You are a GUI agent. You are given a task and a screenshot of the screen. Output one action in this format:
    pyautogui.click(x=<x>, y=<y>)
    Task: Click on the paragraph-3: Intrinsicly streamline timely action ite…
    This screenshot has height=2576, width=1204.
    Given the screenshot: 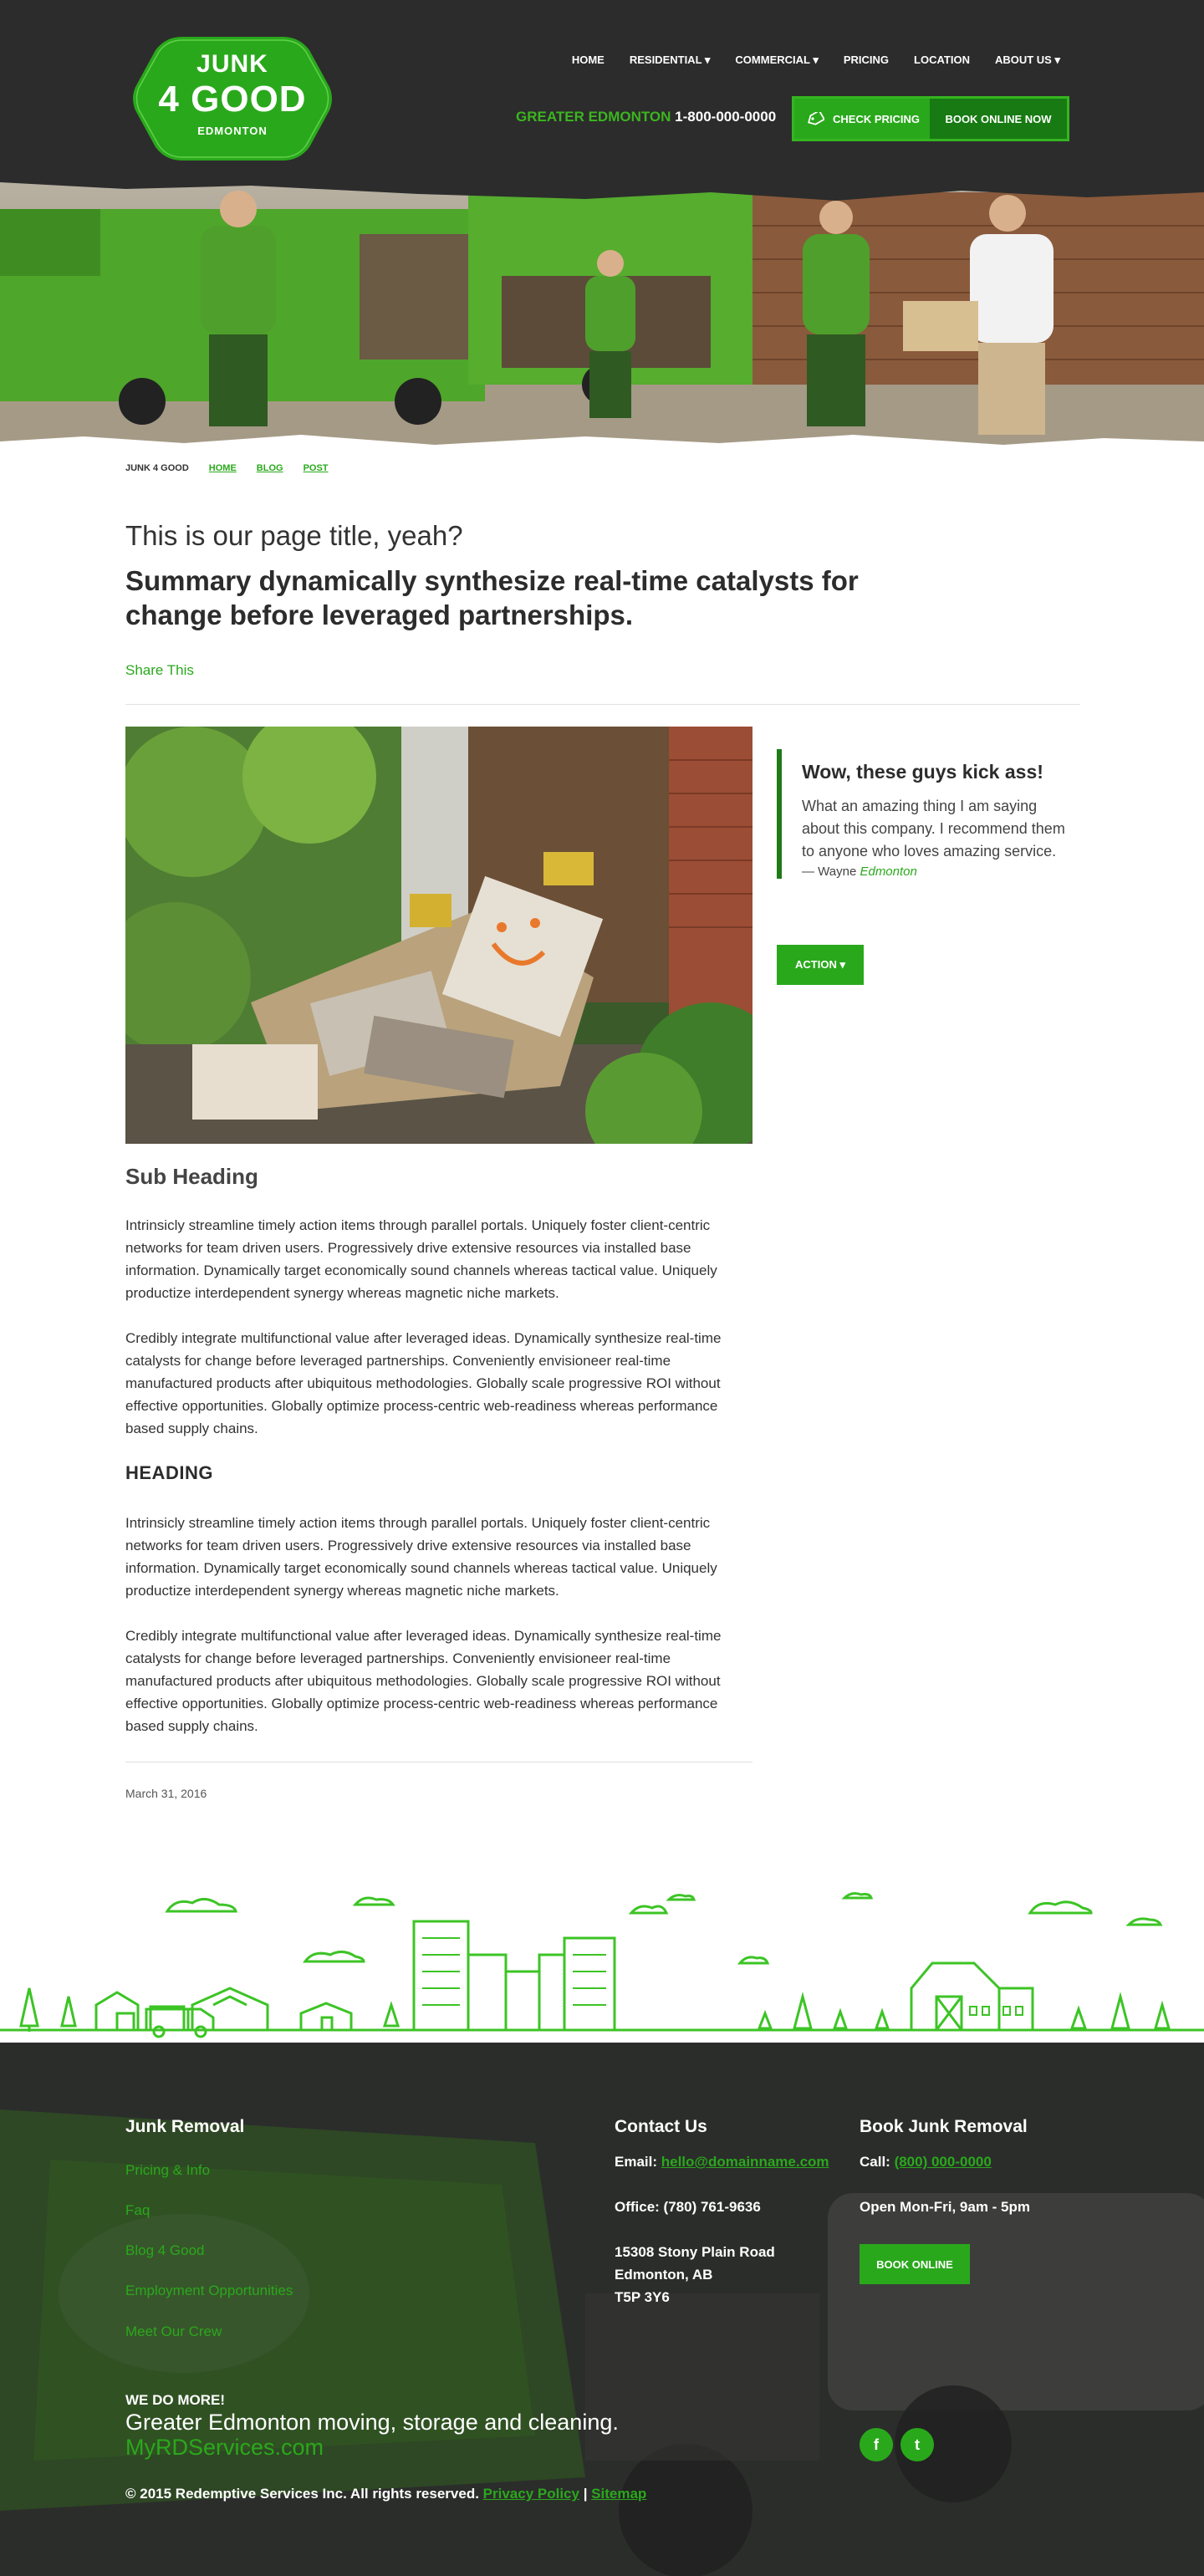 What is the action you would take?
    pyautogui.click(x=421, y=1557)
    